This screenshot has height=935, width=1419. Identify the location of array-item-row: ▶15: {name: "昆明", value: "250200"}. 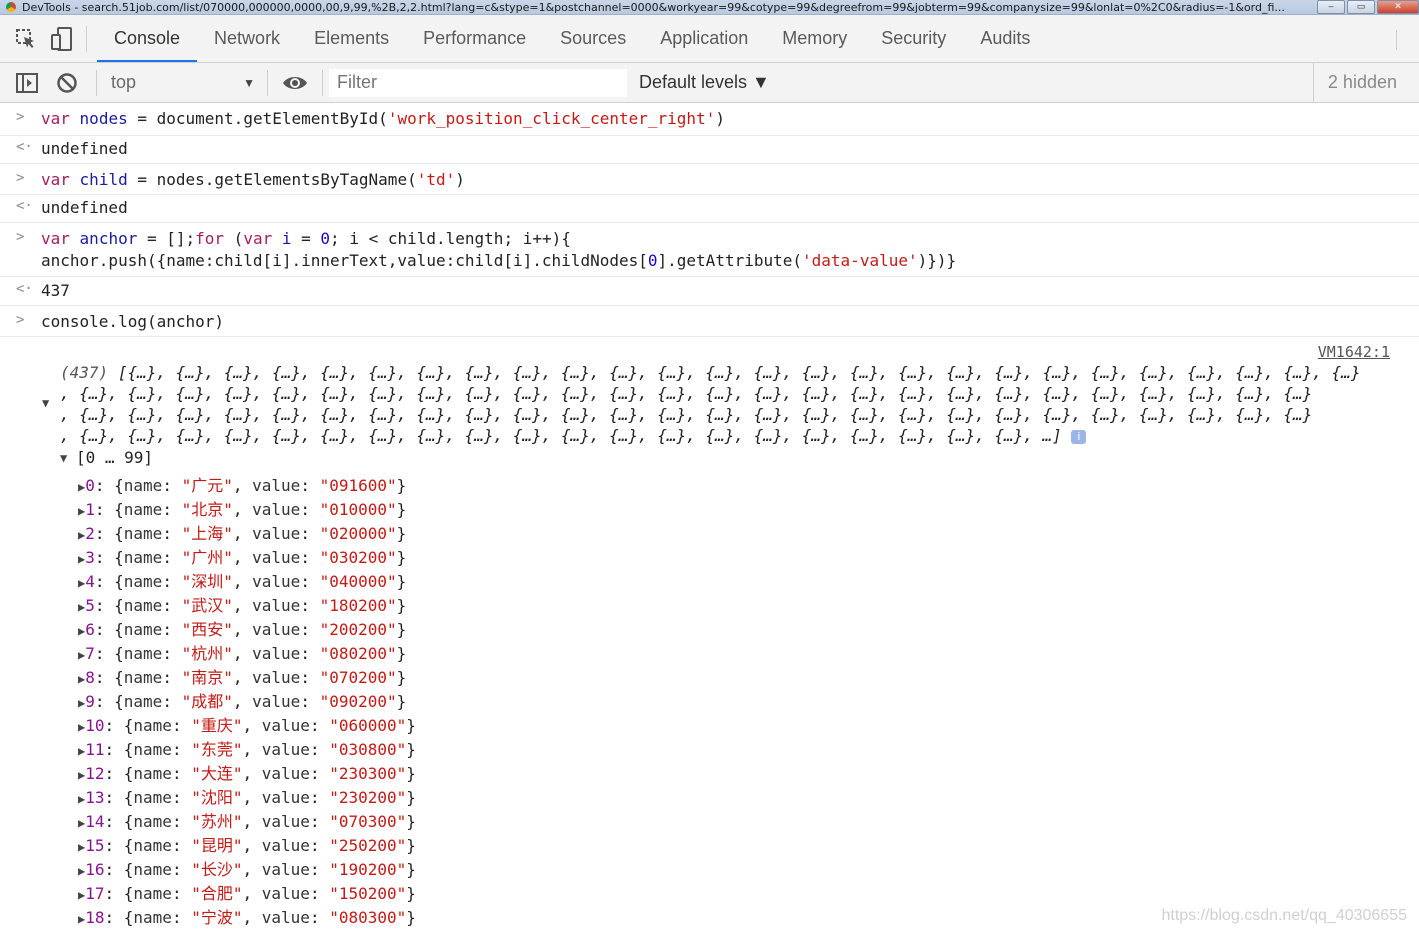
(247, 844).